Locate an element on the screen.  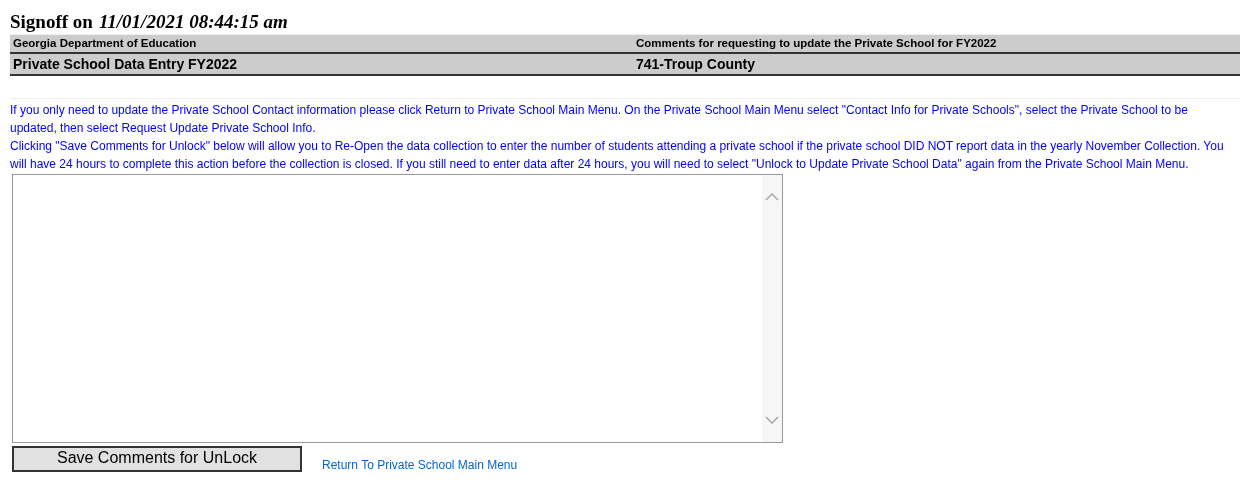
header-cell-text: Private School Data Entry FY2022 is located at coordinates (126, 64).